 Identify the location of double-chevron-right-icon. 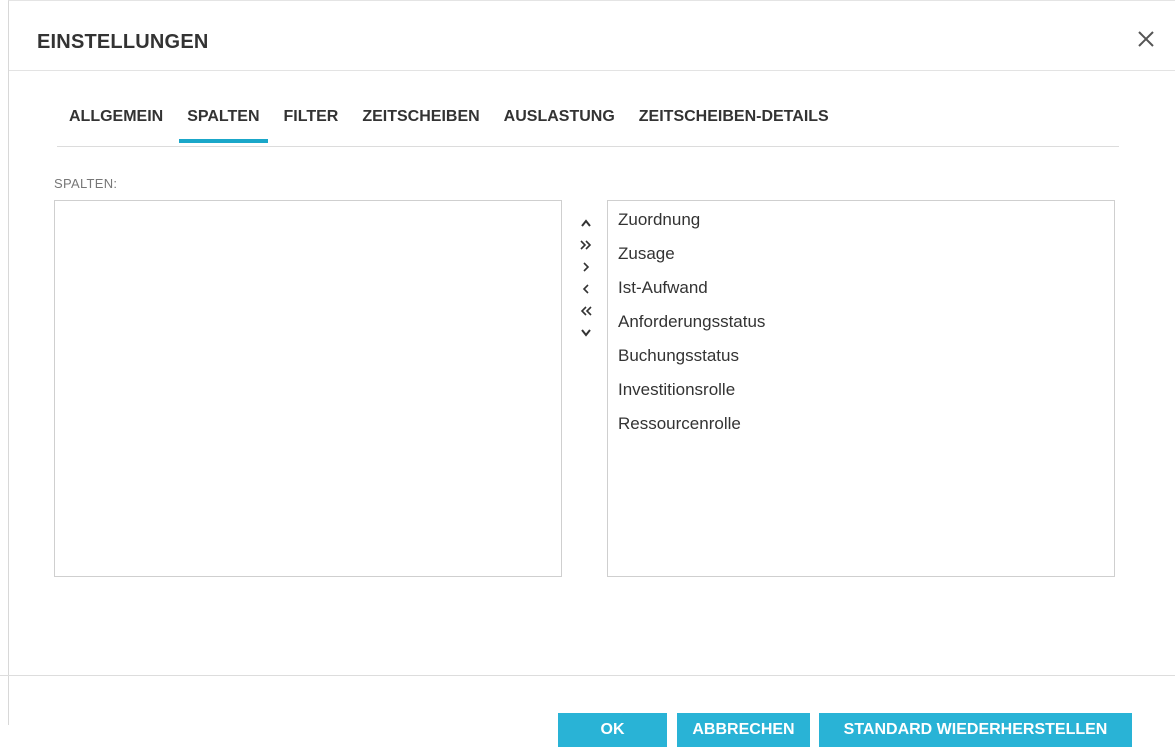
(586, 245).